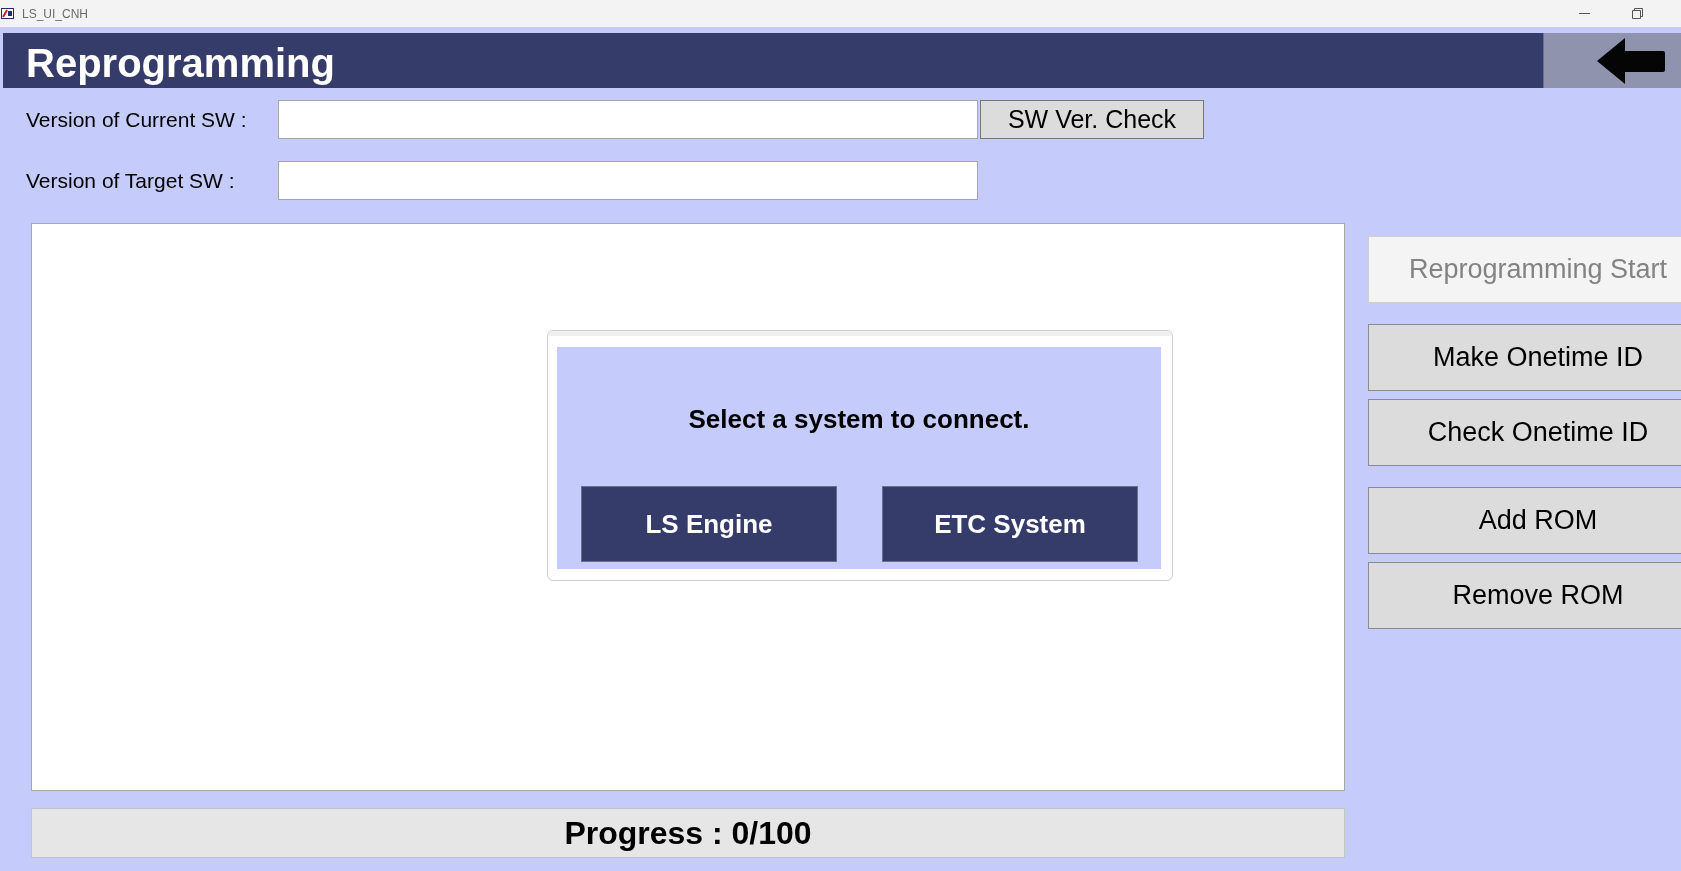 The width and height of the screenshot is (1681, 871). What do you see at coordinates (1524, 432) in the screenshot?
I see `action-button: Check Onetime ID` at bounding box center [1524, 432].